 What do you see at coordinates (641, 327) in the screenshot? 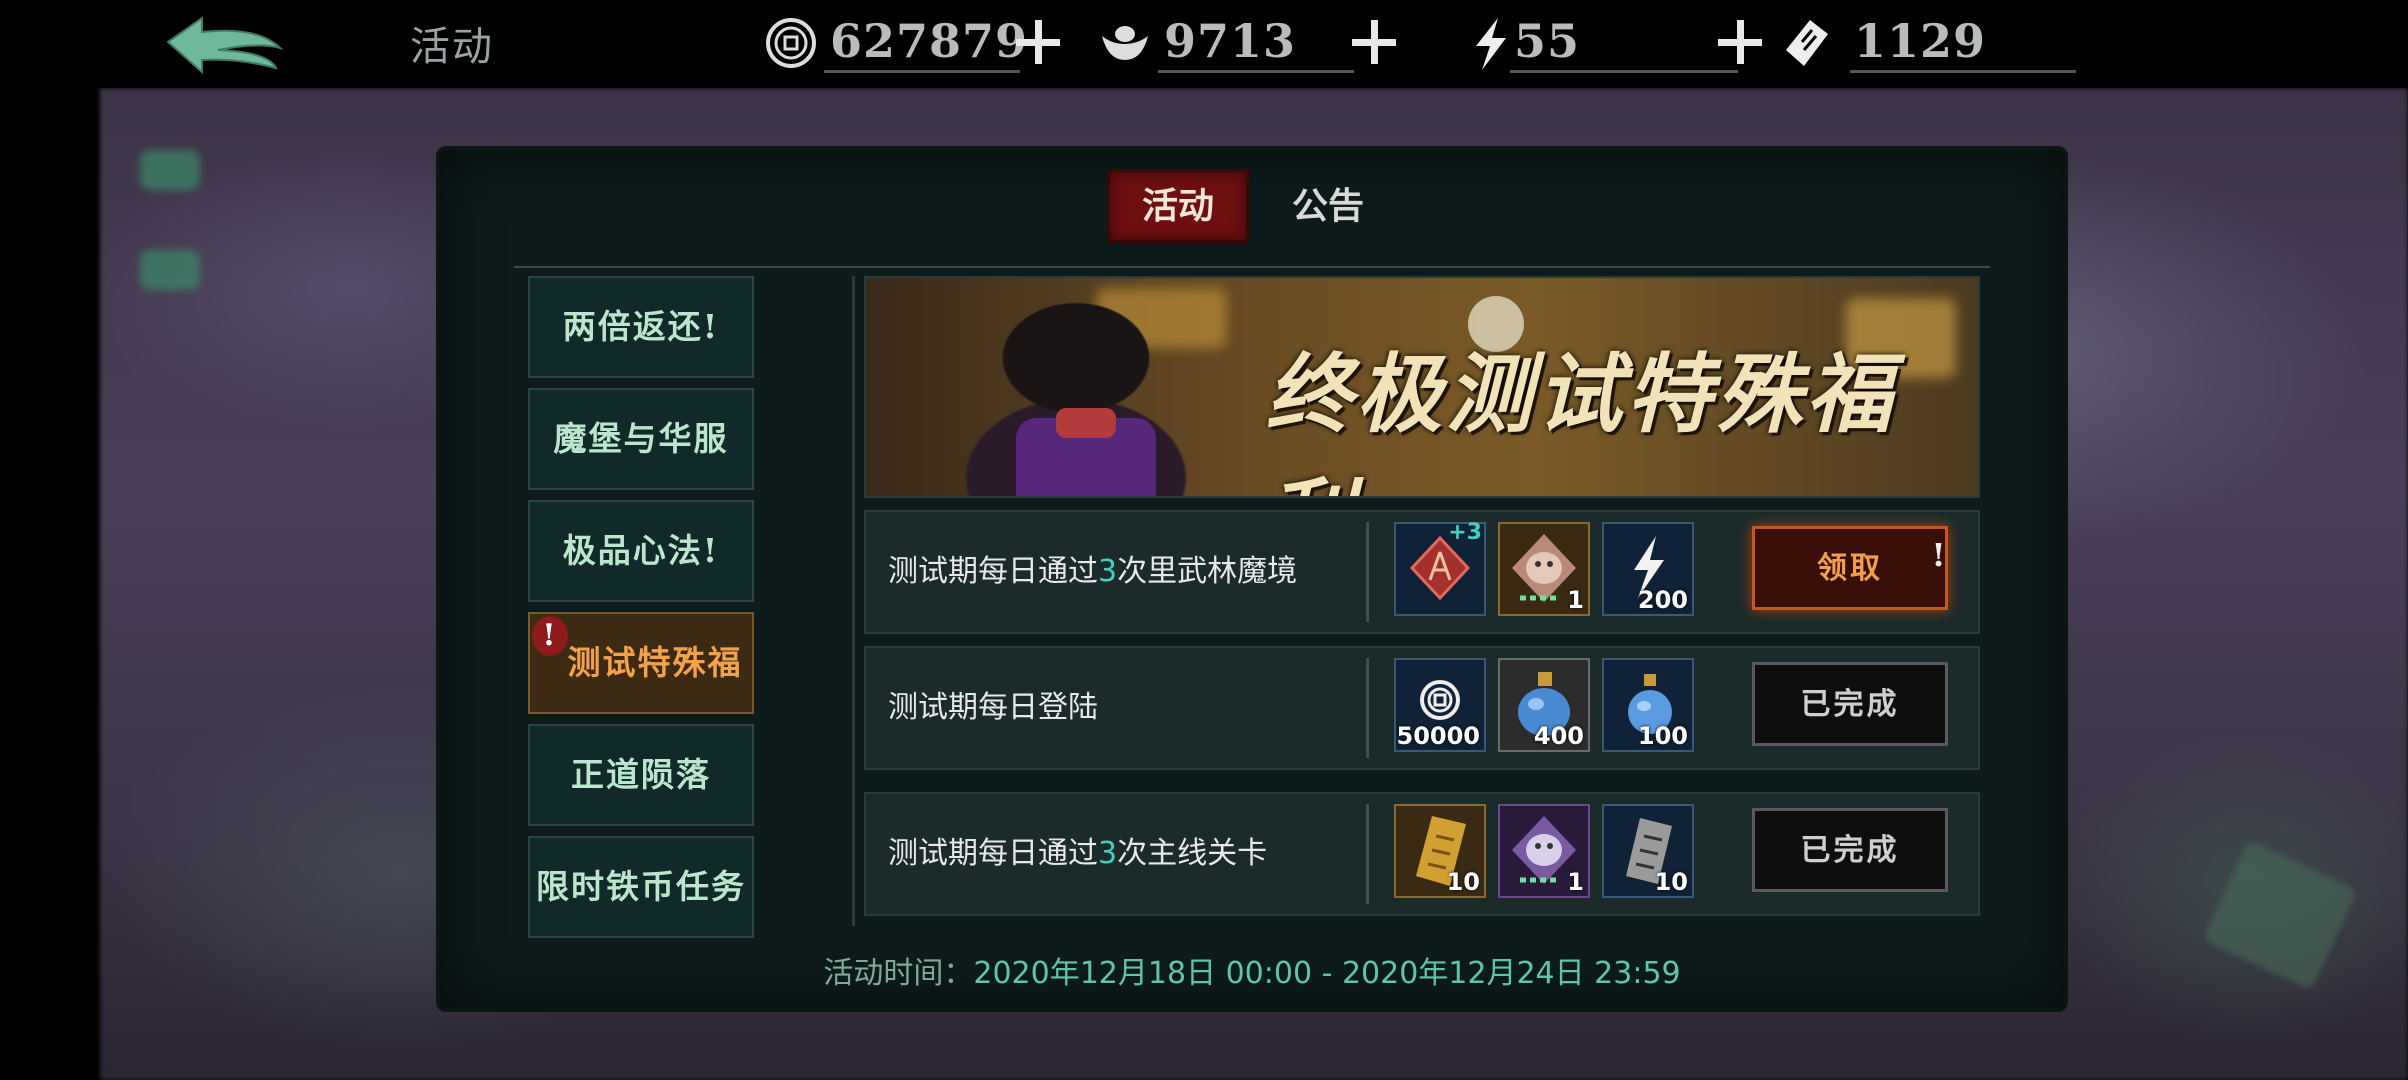
I see `sidebar-item-double-return: 两倍返还!` at bounding box center [641, 327].